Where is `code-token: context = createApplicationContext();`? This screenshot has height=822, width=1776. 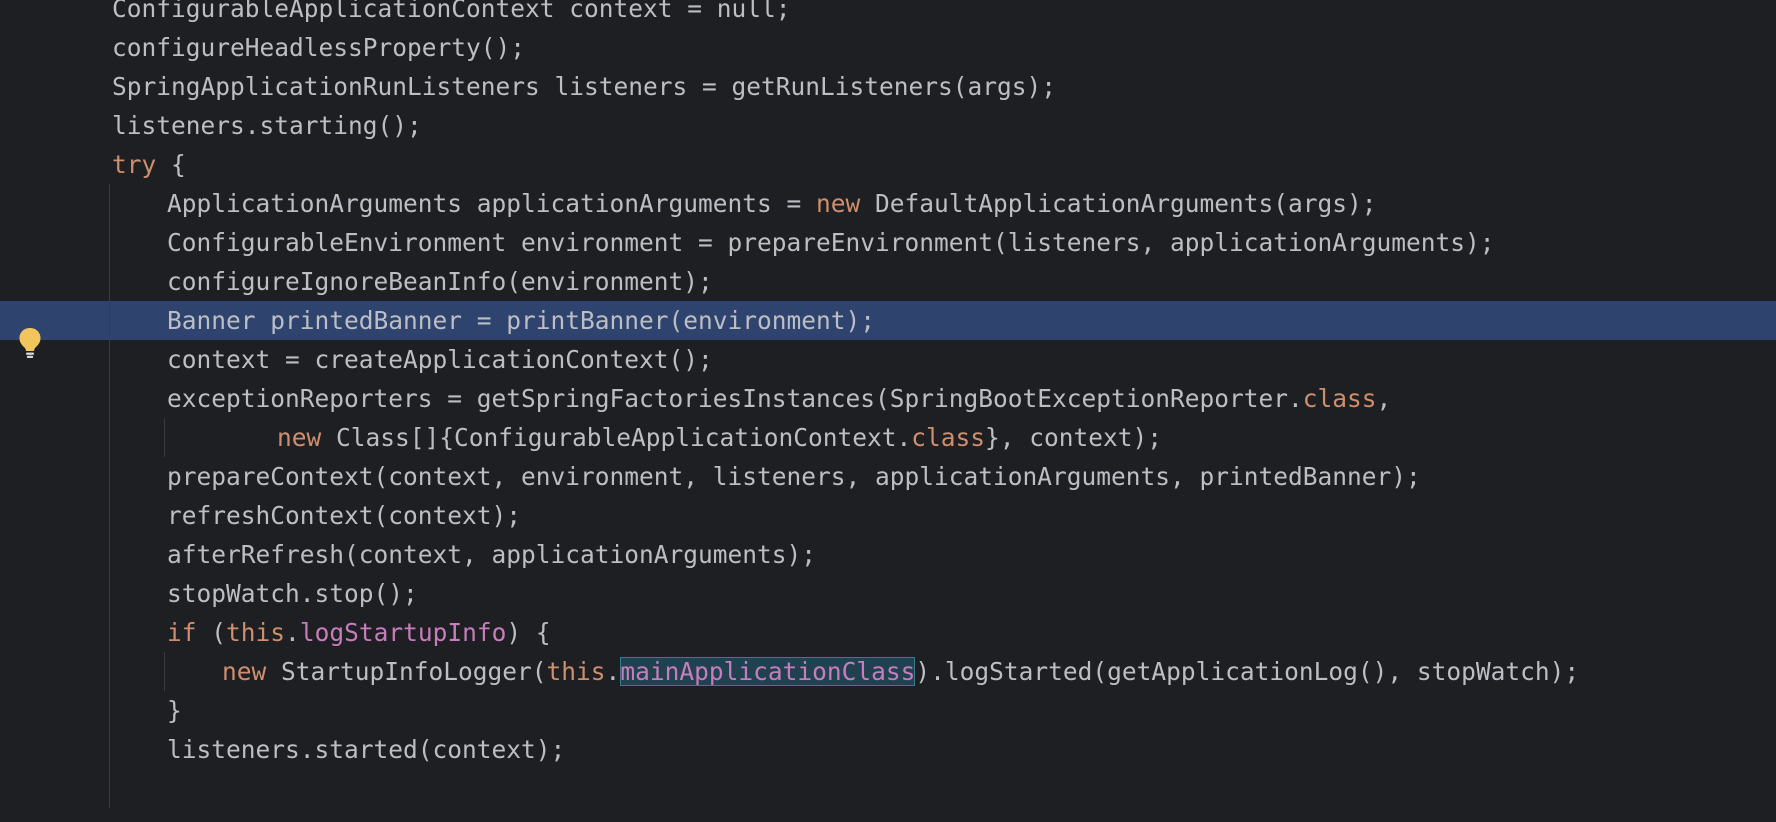 code-token: context = createApplicationContext(); is located at coordinates (440, 359).